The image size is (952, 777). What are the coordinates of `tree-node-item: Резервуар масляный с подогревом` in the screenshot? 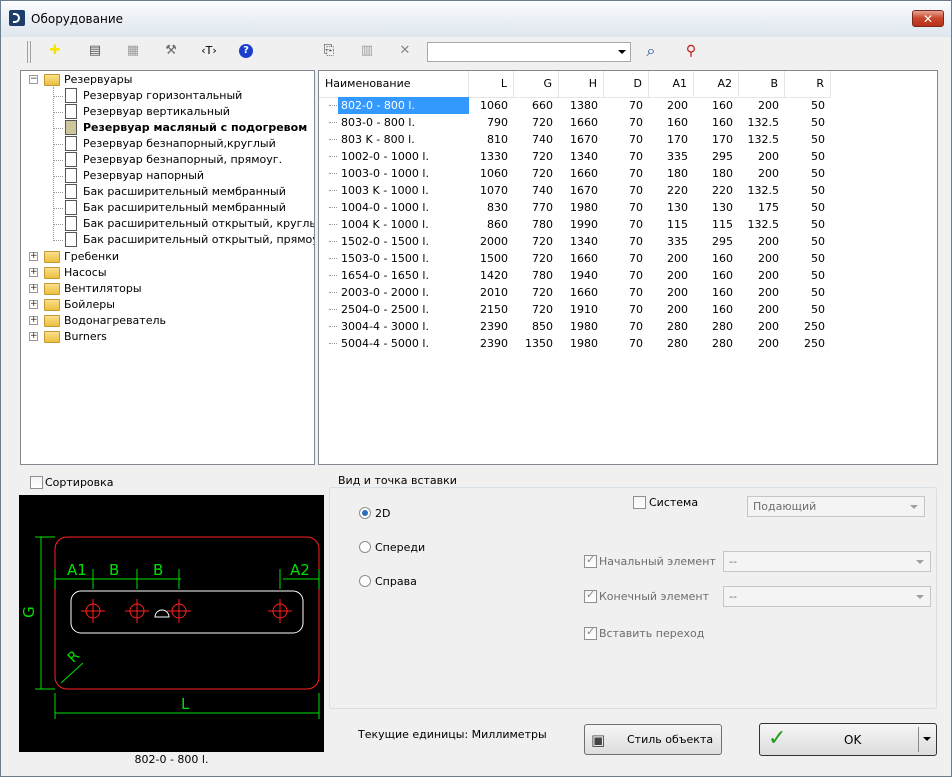 It's located at (195, 128).